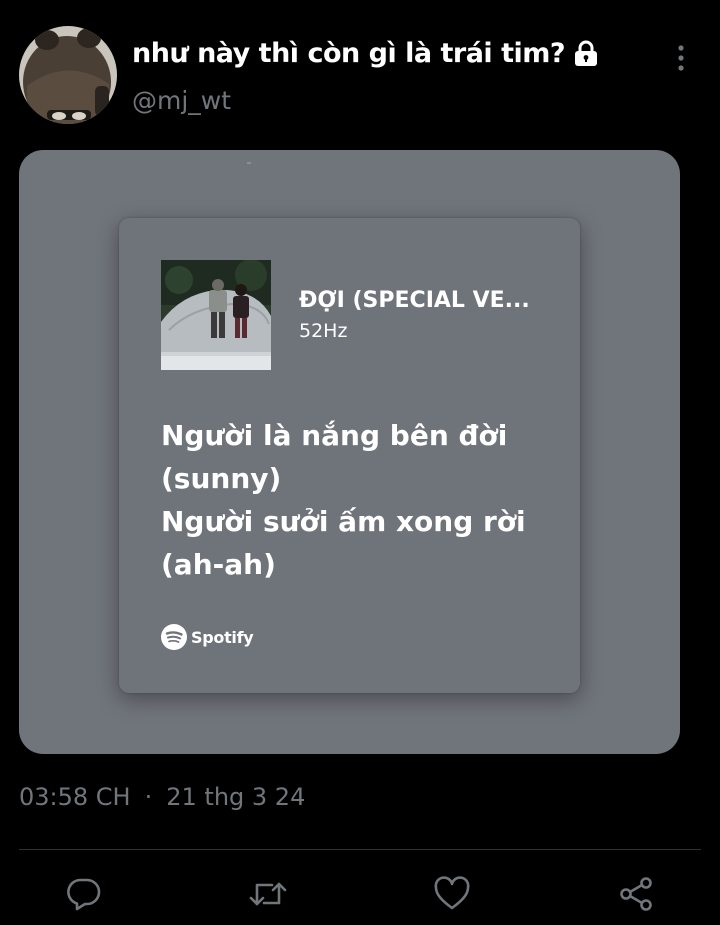  I want to click on reply-icon, so click(84, 894).